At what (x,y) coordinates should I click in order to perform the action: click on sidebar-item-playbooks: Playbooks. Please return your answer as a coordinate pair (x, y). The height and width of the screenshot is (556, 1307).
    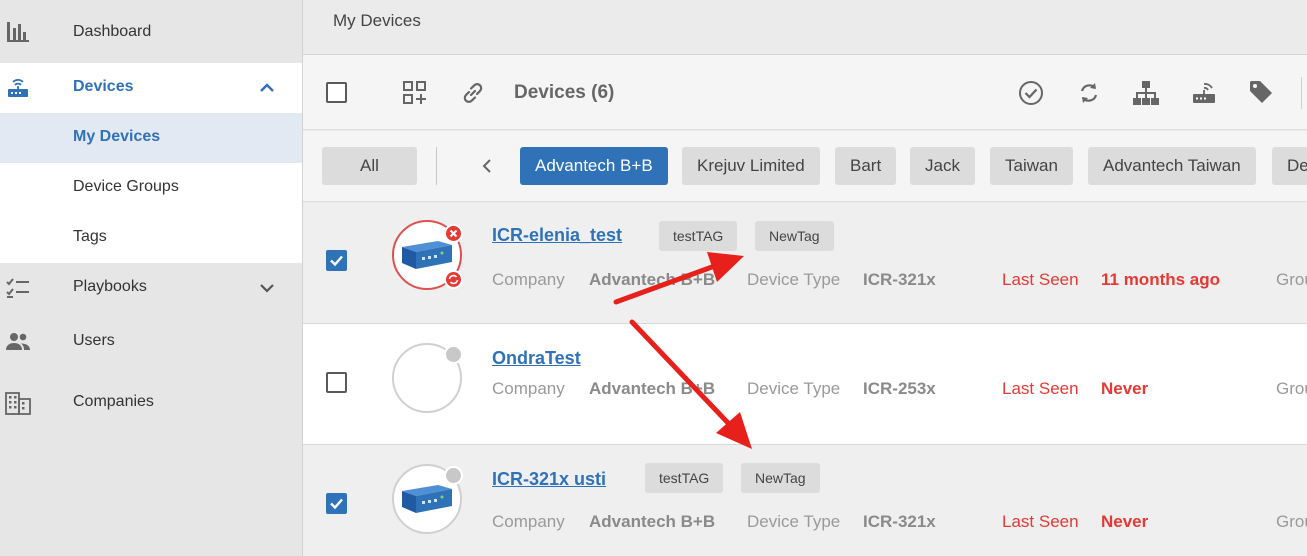
    Looking at the image, I should click on (151, 288).